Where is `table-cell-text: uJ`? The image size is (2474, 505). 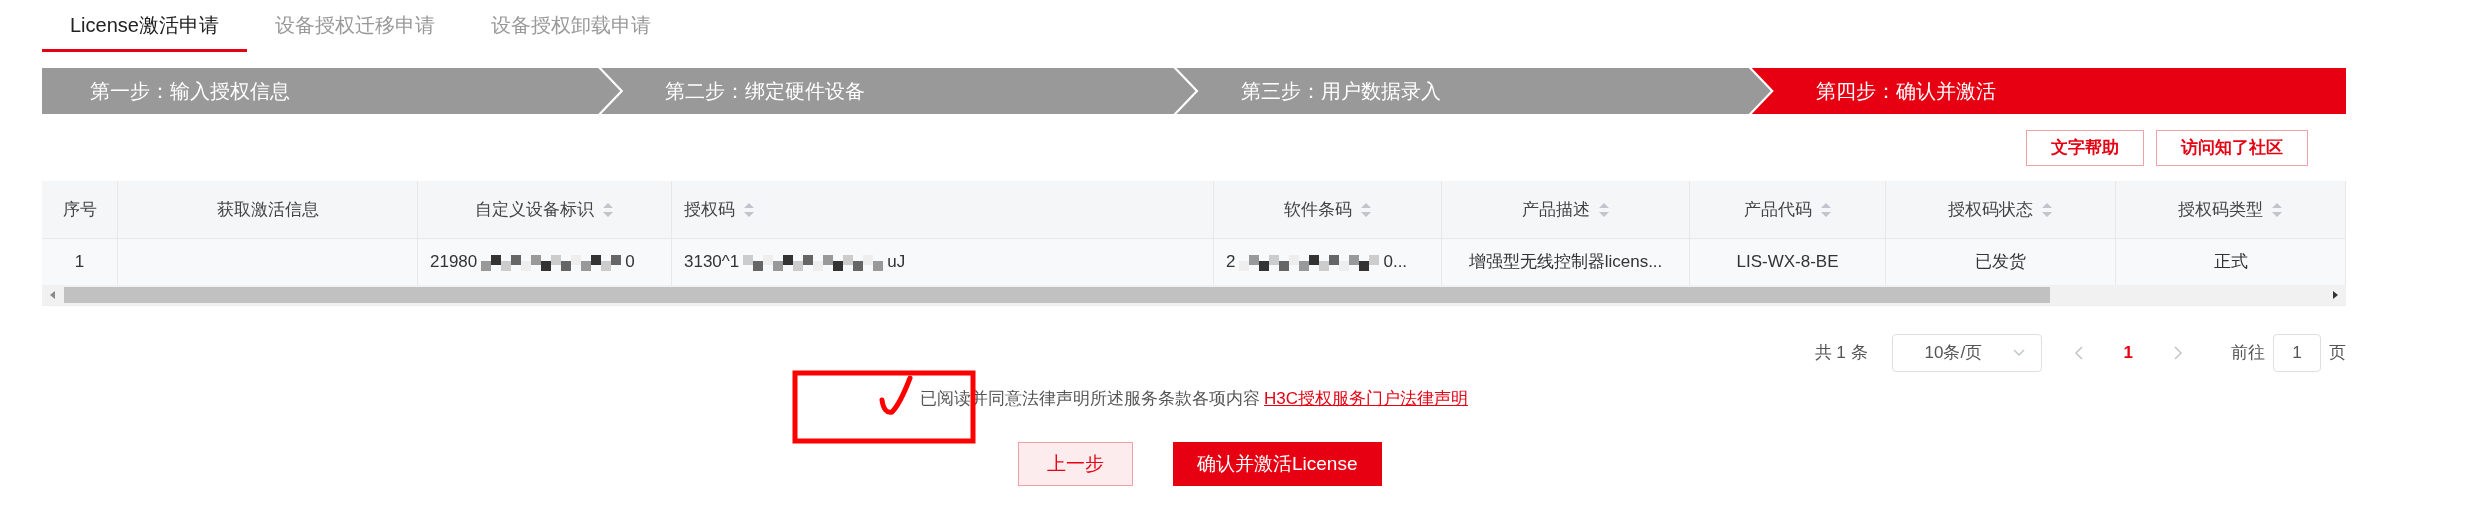 table-cell-text: uJ is located at coordinates (896, 262).